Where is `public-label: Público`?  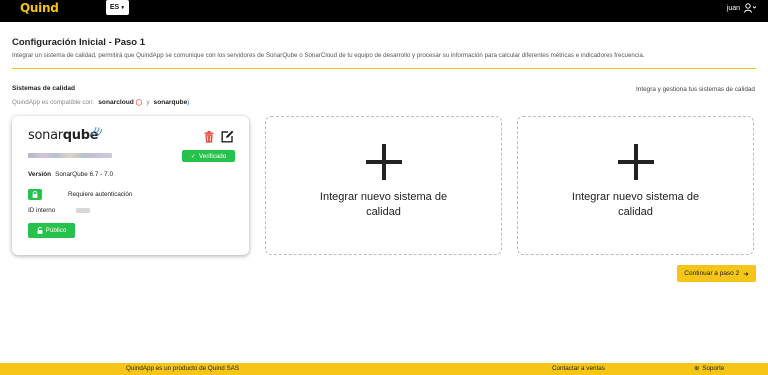
public-label: Público is located at coordinates (56, 230).